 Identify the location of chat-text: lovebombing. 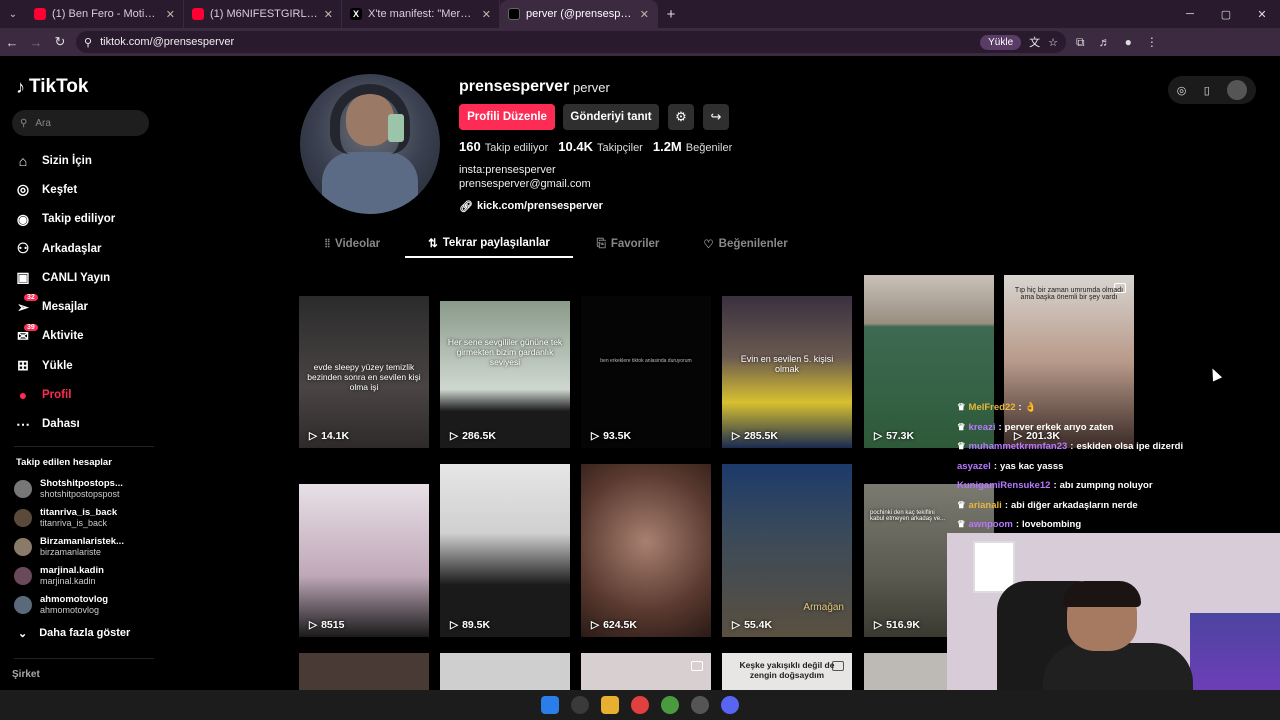
(1052, 525).